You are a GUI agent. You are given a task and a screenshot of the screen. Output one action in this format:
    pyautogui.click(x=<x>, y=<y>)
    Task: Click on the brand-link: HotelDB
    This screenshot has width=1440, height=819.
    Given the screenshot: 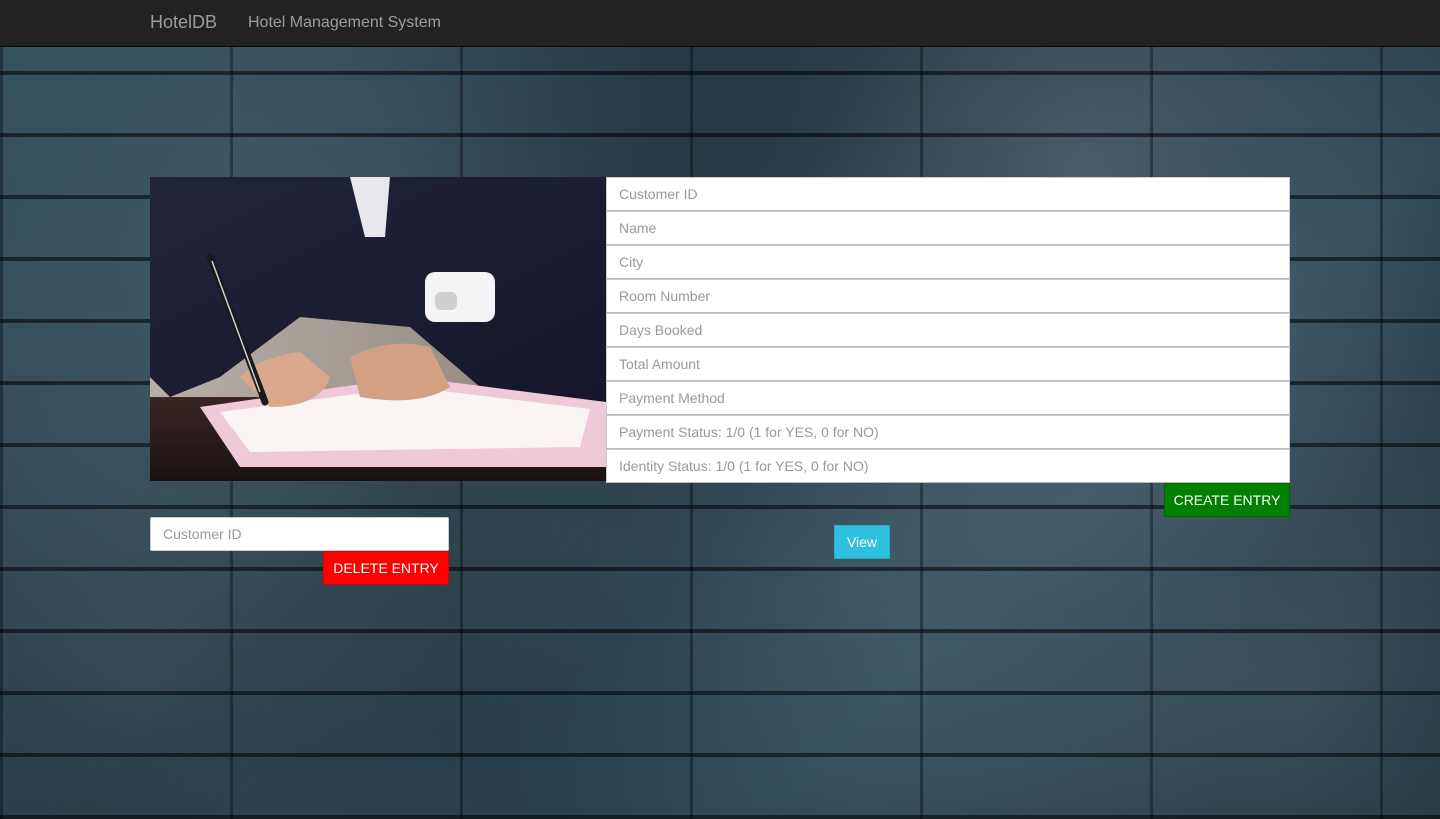 What is the action you would take?
    pyautogui.click(x=183, y=22)
    